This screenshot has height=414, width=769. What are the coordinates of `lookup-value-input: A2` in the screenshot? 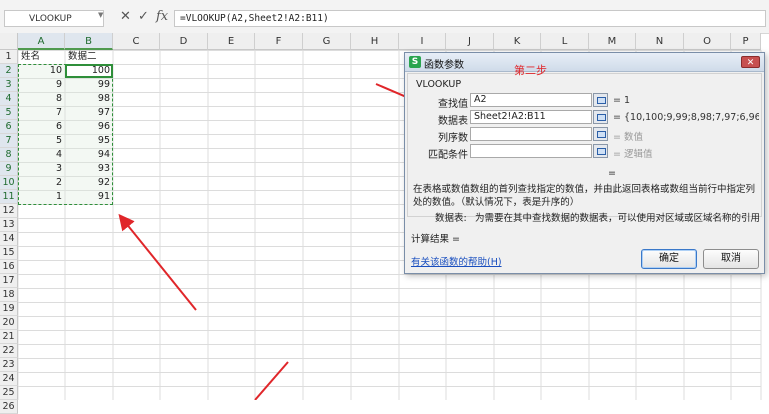 It's located at (531, 100).